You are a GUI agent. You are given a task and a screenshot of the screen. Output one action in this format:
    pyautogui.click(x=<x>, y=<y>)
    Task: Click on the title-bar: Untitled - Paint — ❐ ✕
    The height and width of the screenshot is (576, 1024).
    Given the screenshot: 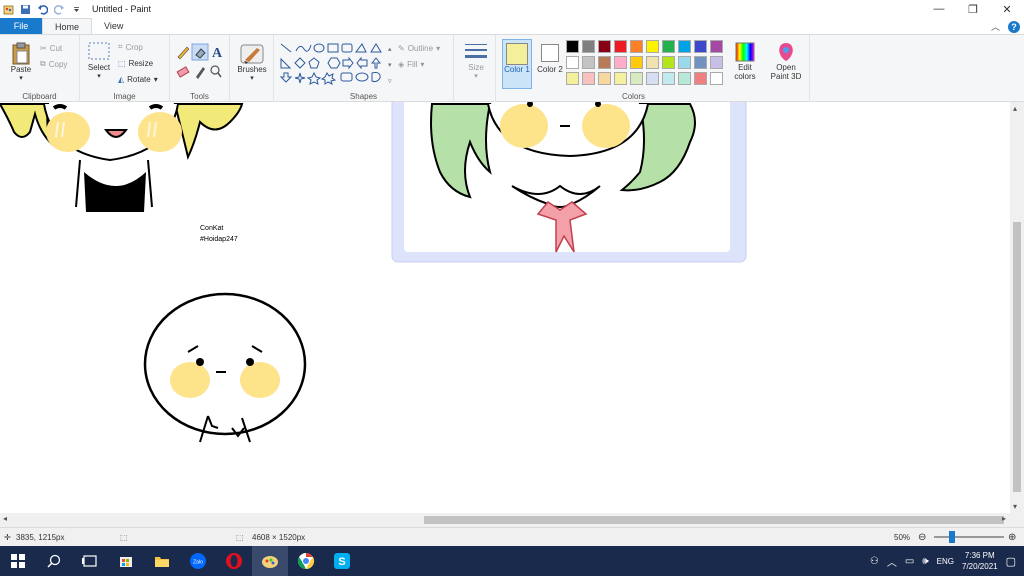 What is the action you would take?
    pyautogui.click(x=512, y=9)
    